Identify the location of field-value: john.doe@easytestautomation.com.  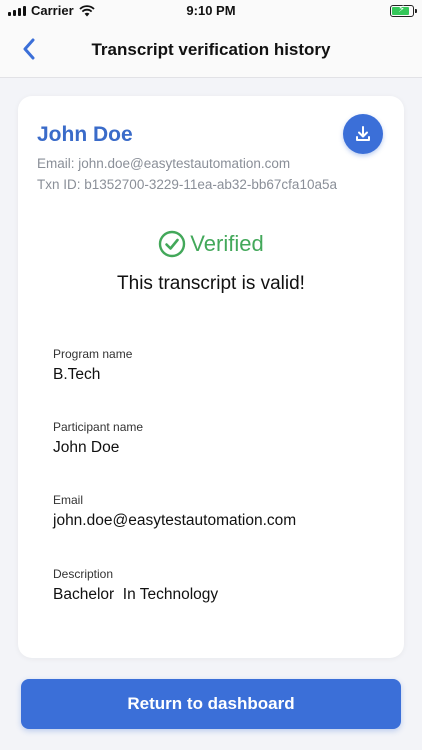
(175, 520).